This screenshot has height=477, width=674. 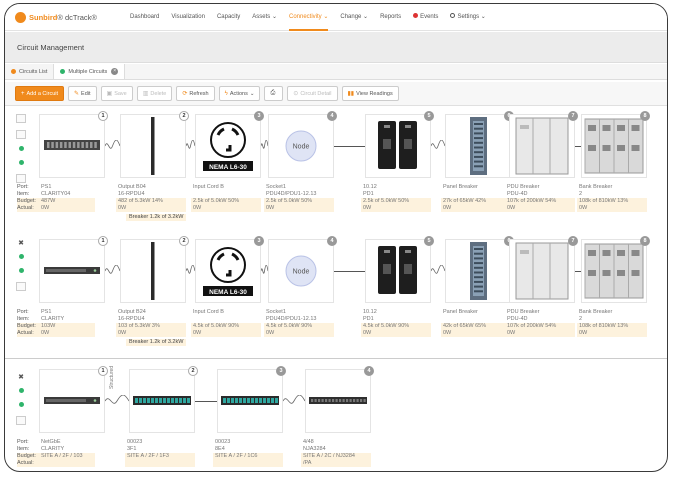 What do you see at coordinates (90, 71) in the screenshot?
I see `tab-multiple-circuits: Multiple Circuits ×` at bounding box center [90, 71].